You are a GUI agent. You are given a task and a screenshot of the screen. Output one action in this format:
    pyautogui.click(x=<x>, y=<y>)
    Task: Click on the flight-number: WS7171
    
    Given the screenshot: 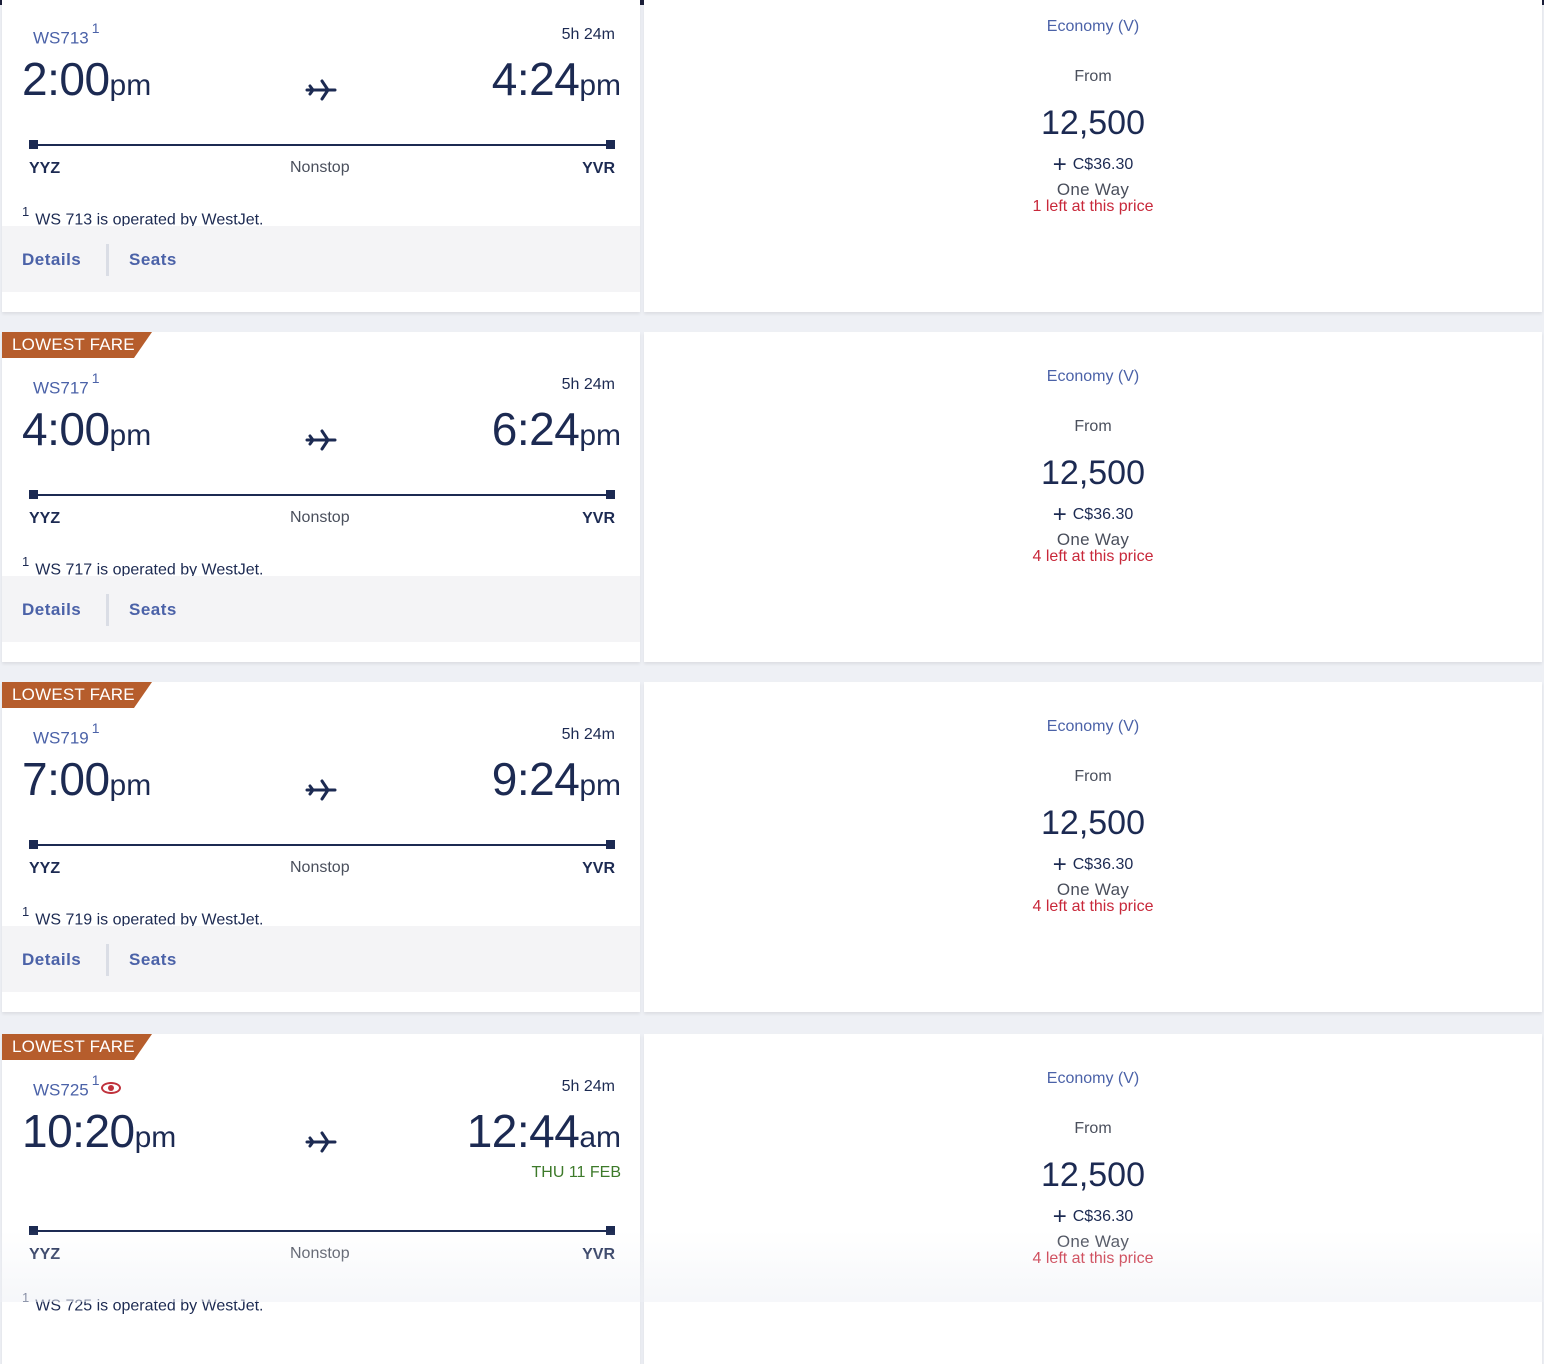 What is the action you would take?
    pyautogui.click(x=66, y=384)
    